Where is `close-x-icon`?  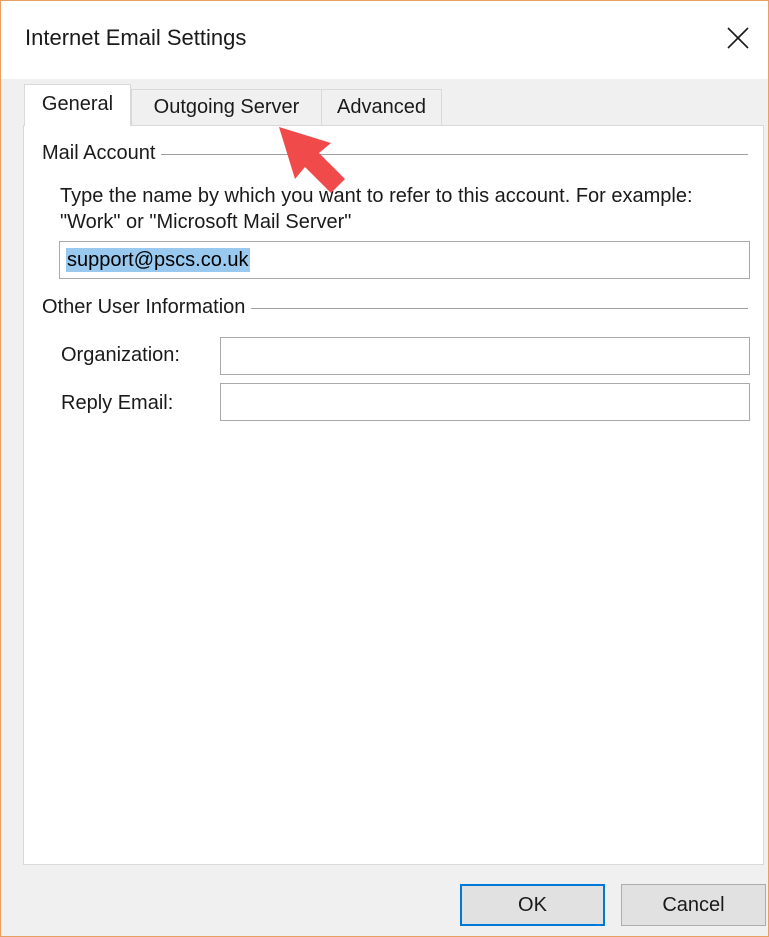 close-x-icon is located at coordinates (738, 38).